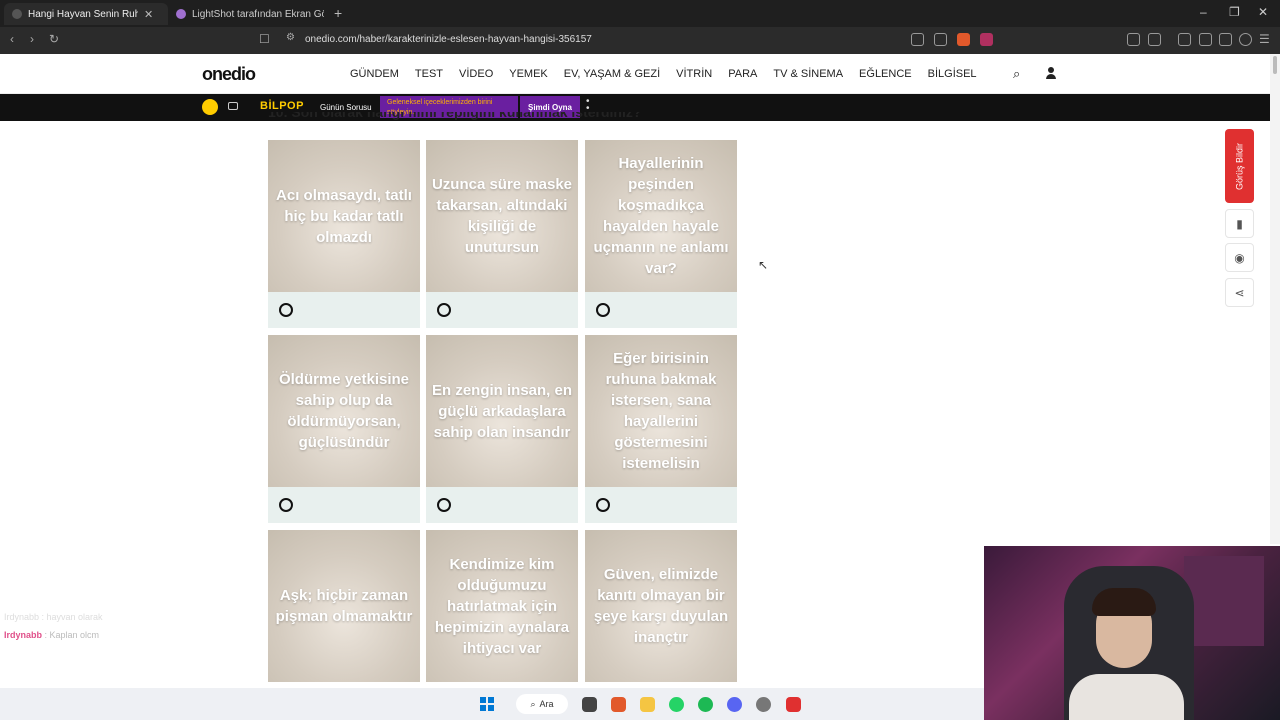  Describe the element at coordinates (282, 106) in the screenshot. I see `bilpop-logo: BİLPOP` at that location.